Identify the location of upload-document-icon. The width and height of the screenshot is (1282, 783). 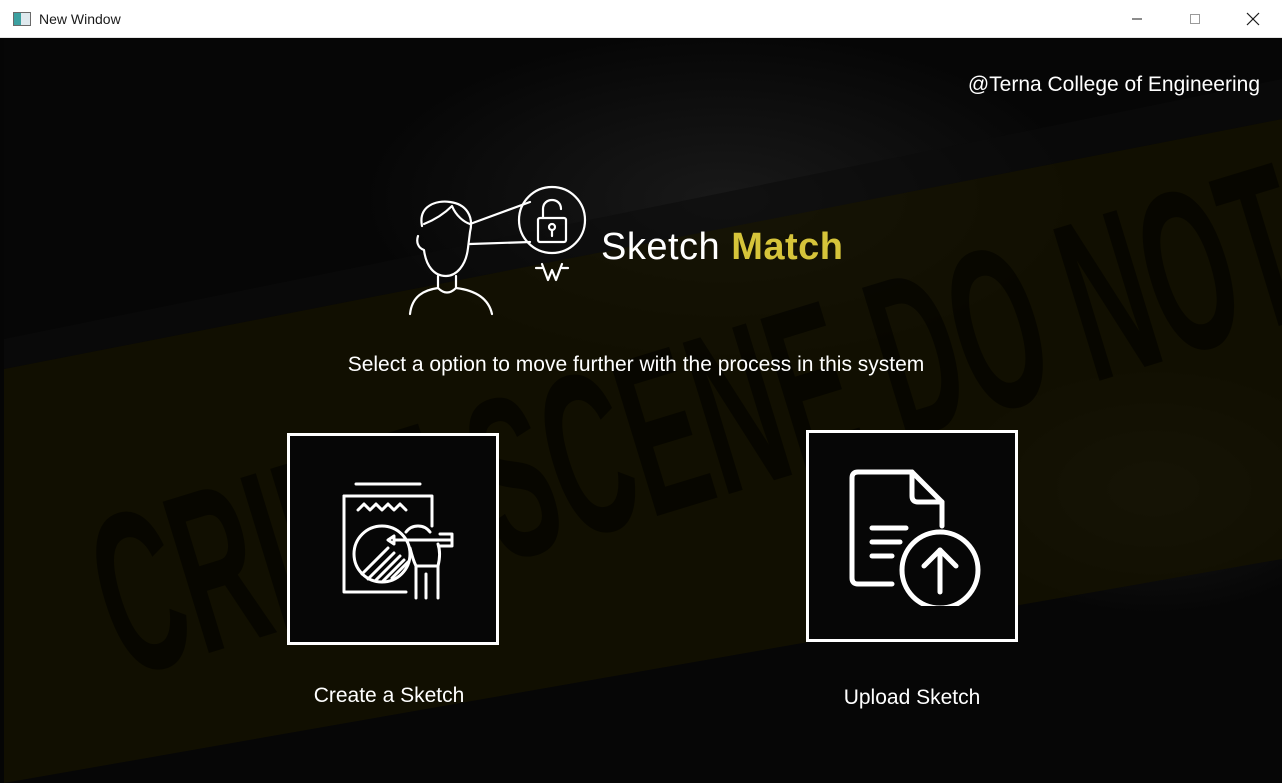
(915, 537).